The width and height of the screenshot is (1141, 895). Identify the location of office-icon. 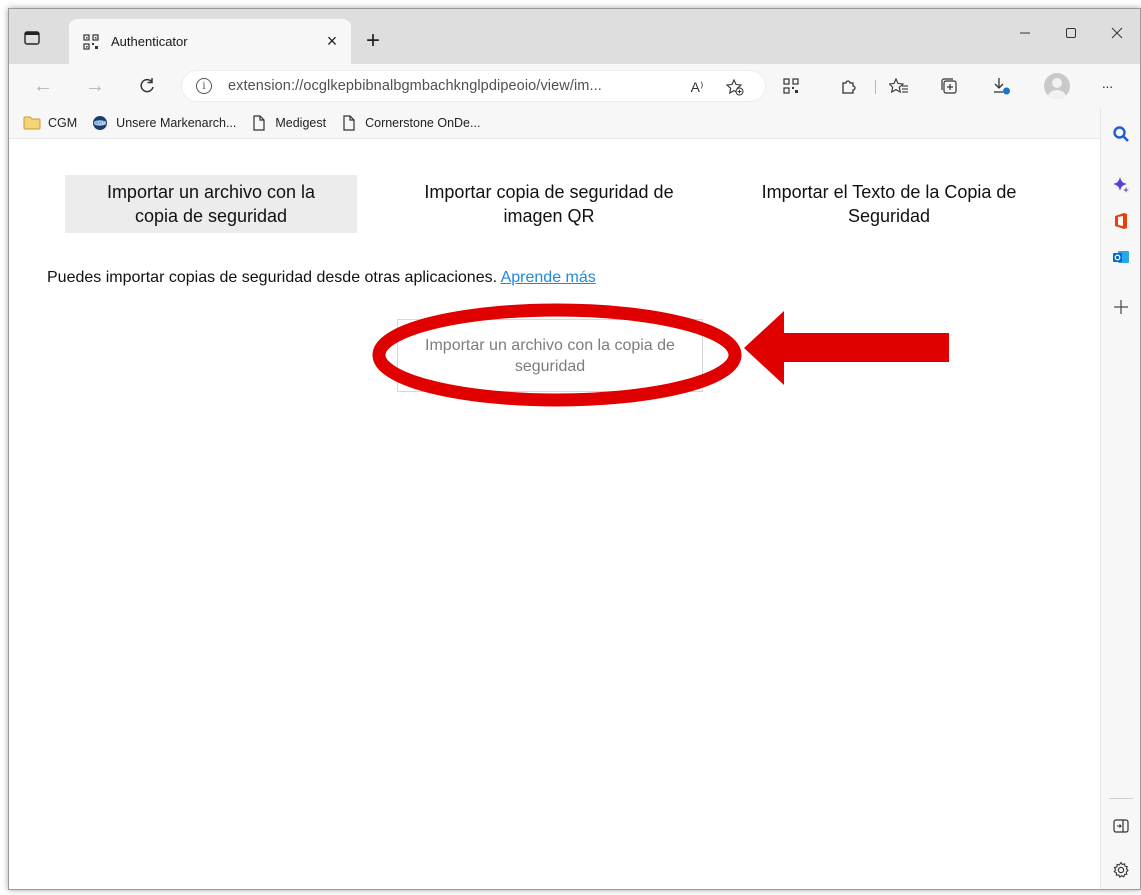
(1121, 221).